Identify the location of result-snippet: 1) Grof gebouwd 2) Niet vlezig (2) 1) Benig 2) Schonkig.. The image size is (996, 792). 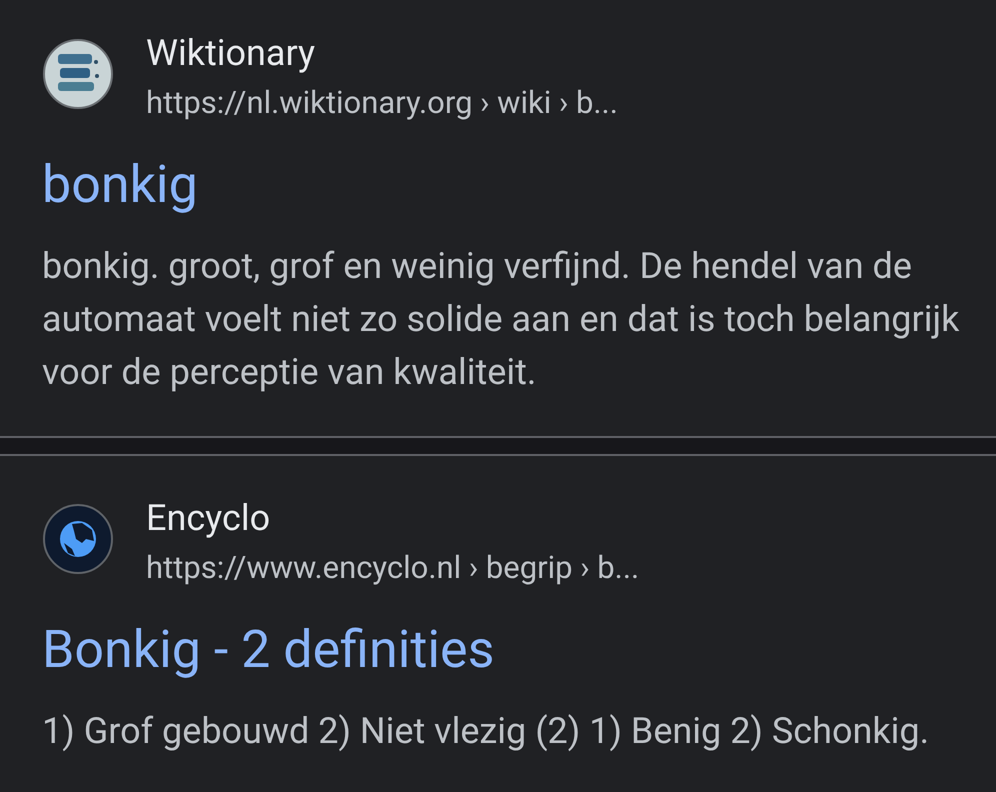
(486, 731).